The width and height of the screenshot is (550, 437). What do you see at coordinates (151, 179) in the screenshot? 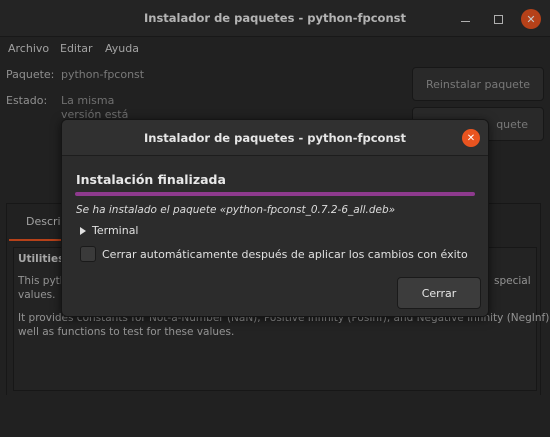
I see `dialog-heading: Instalación finalizada` at bounding box center [151, 179].